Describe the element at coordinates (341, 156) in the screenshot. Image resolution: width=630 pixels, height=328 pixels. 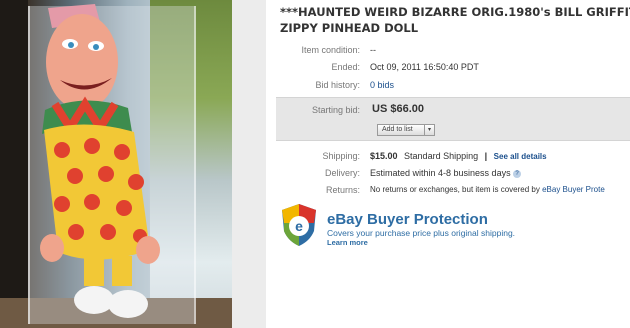
I see `shipping-label: Shipping:` at that location.